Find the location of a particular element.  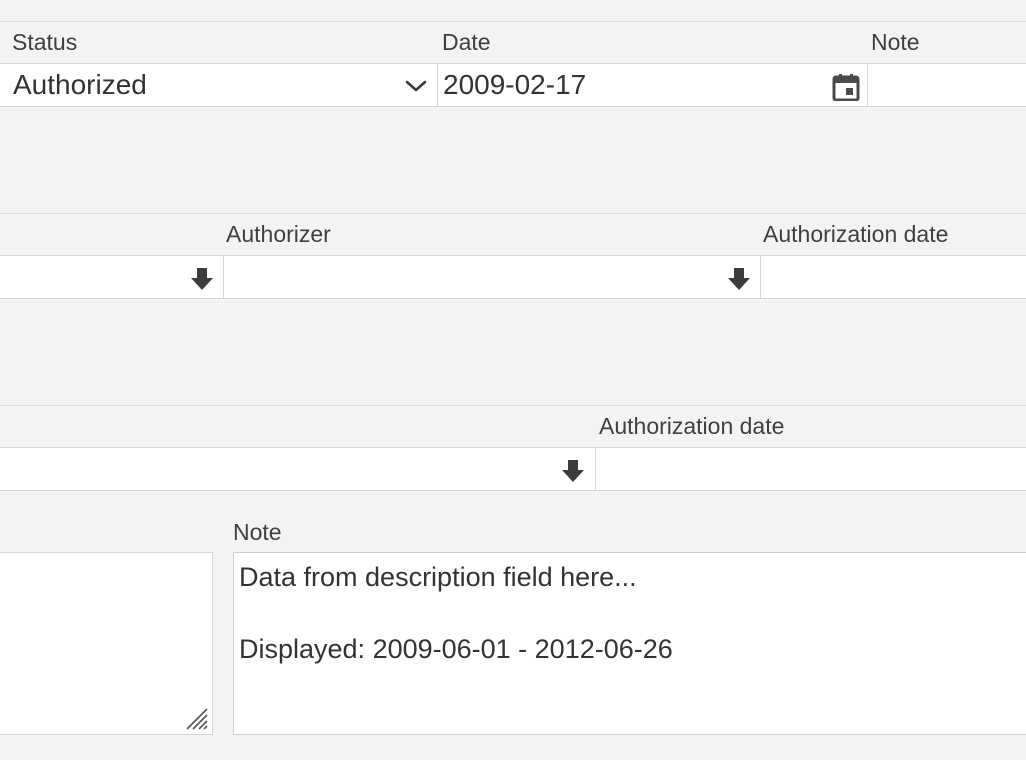

date-label: Date is located at coordinates (466, 42).